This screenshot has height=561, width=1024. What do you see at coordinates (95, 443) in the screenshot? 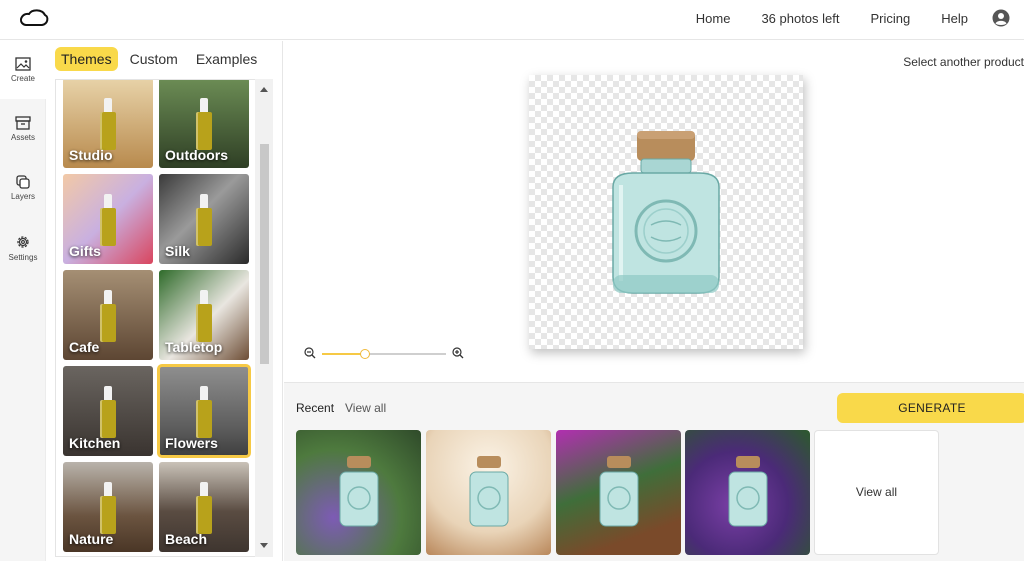
I see `theme-label-kitchen: Kitchen` at bounding box center [95, 443].